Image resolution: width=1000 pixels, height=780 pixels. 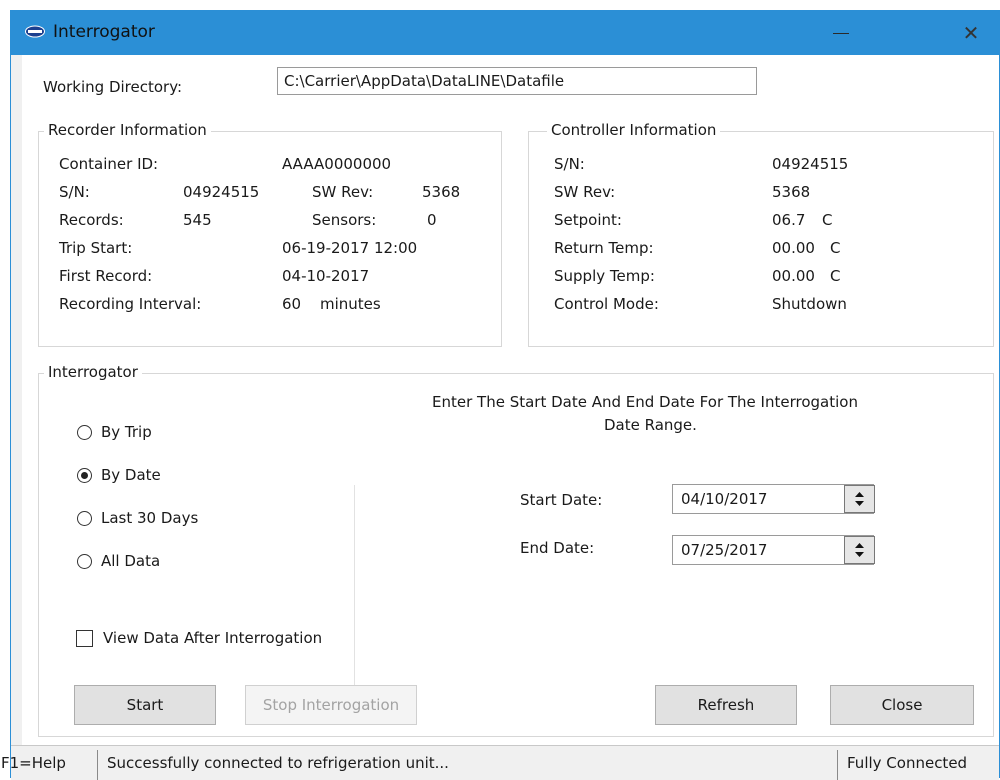 I want to click on return-temp-label: Return Temp:, so click(x=604, y=248).